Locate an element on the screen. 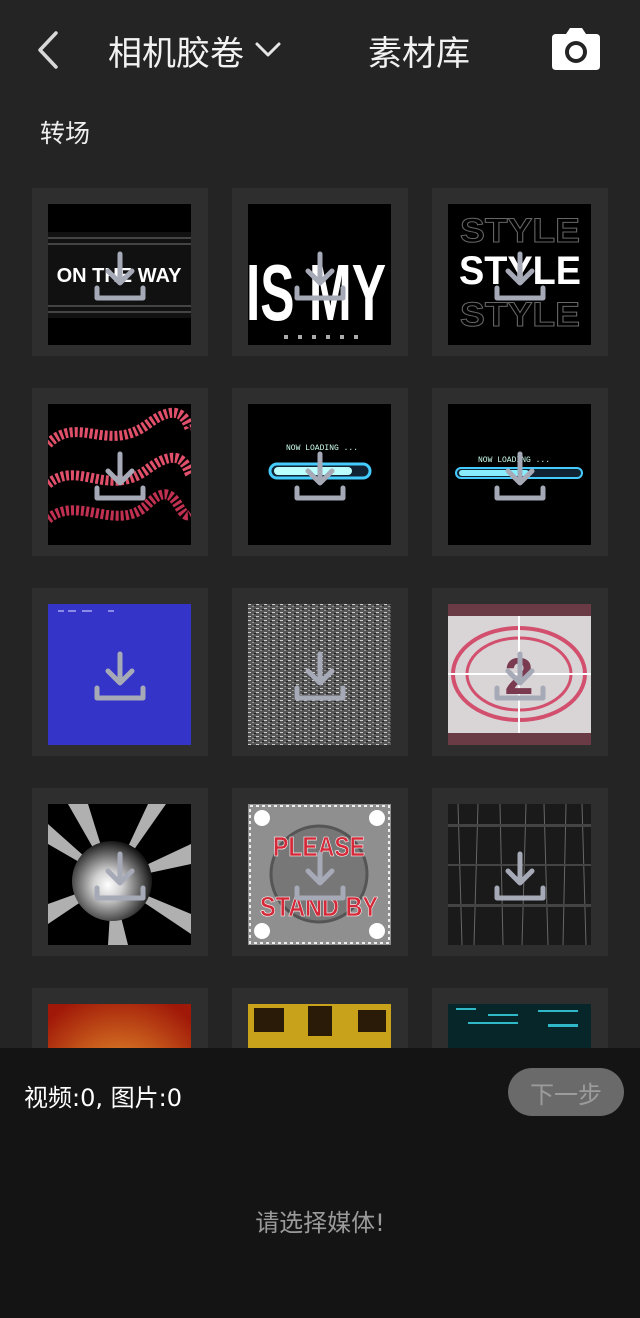 The image size is (640, 1318). thumbnail-style: STYLE STYLE STYLE is located at coordinates (519, 274).